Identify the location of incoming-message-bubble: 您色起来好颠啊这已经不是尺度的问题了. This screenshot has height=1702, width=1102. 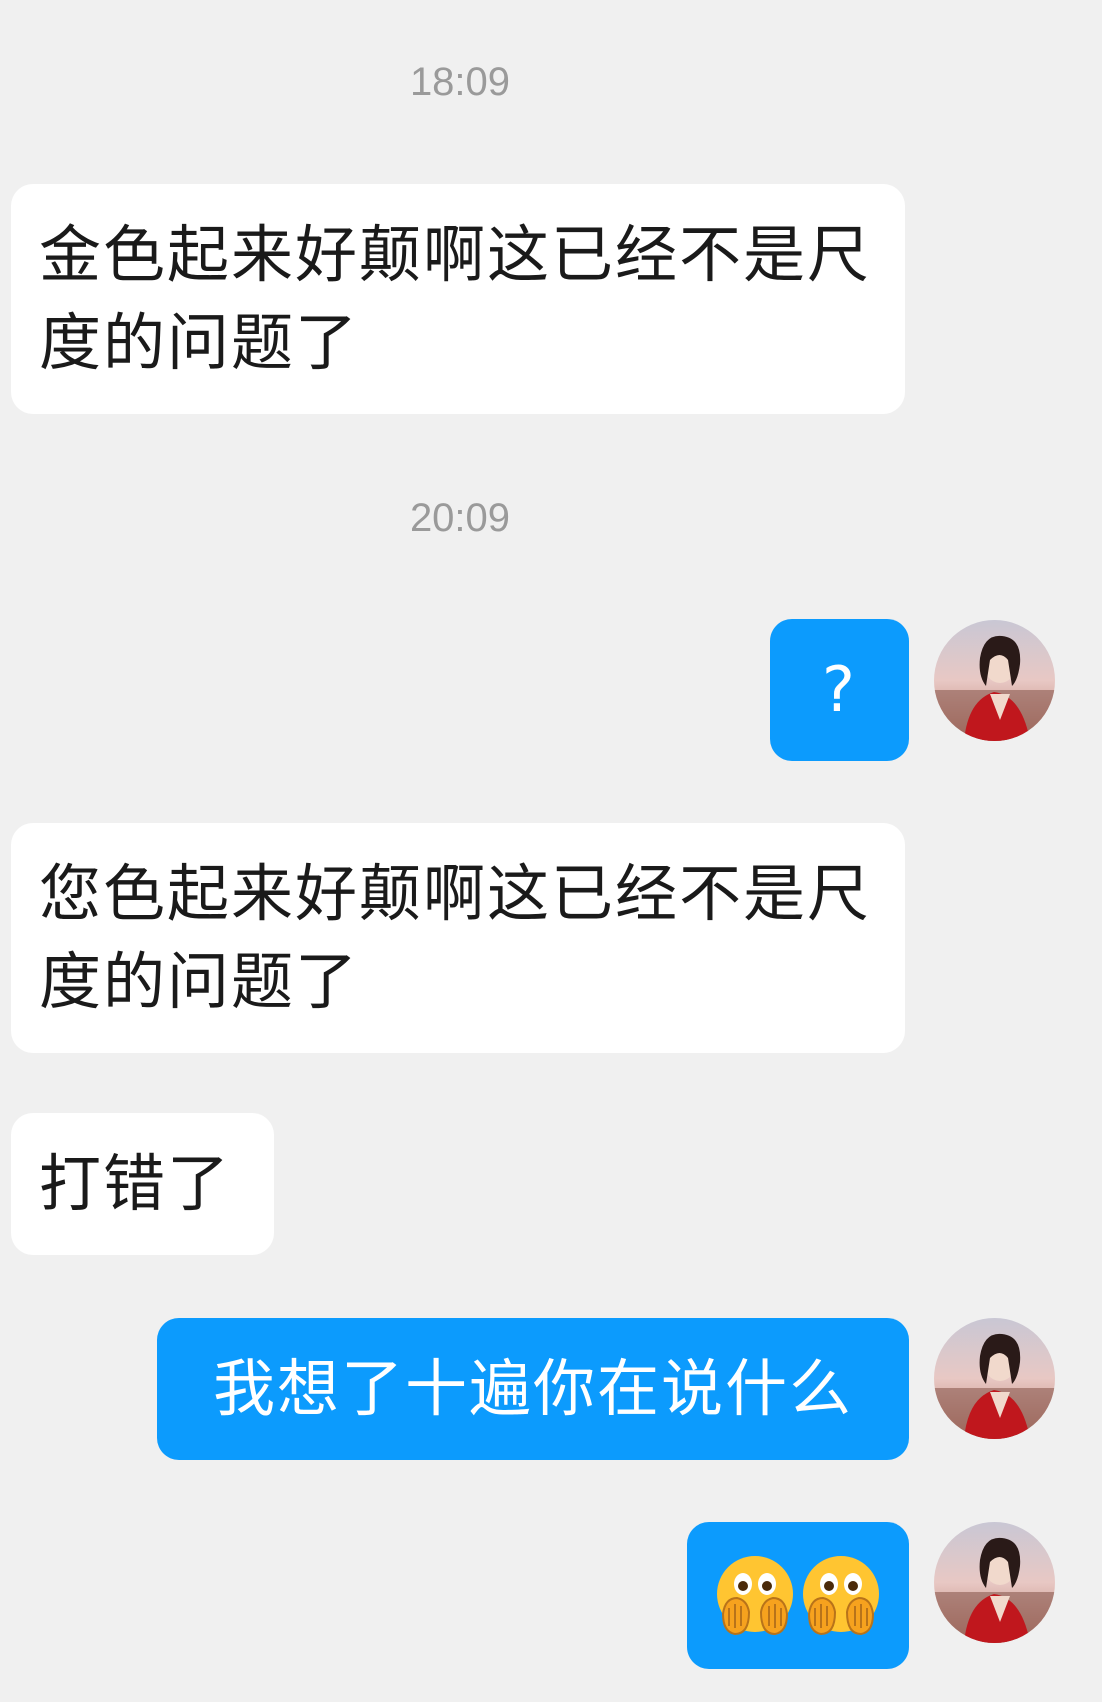
(458, 938).